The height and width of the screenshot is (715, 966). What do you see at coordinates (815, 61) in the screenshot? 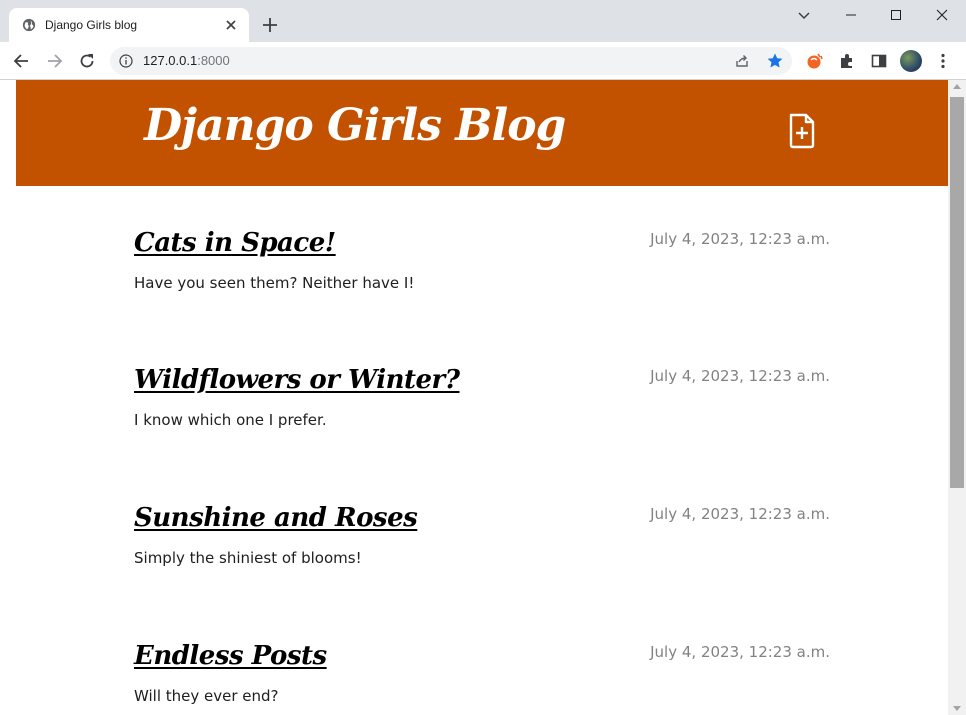
I see `brave-extension-icon` at bounding box center [815, 61].